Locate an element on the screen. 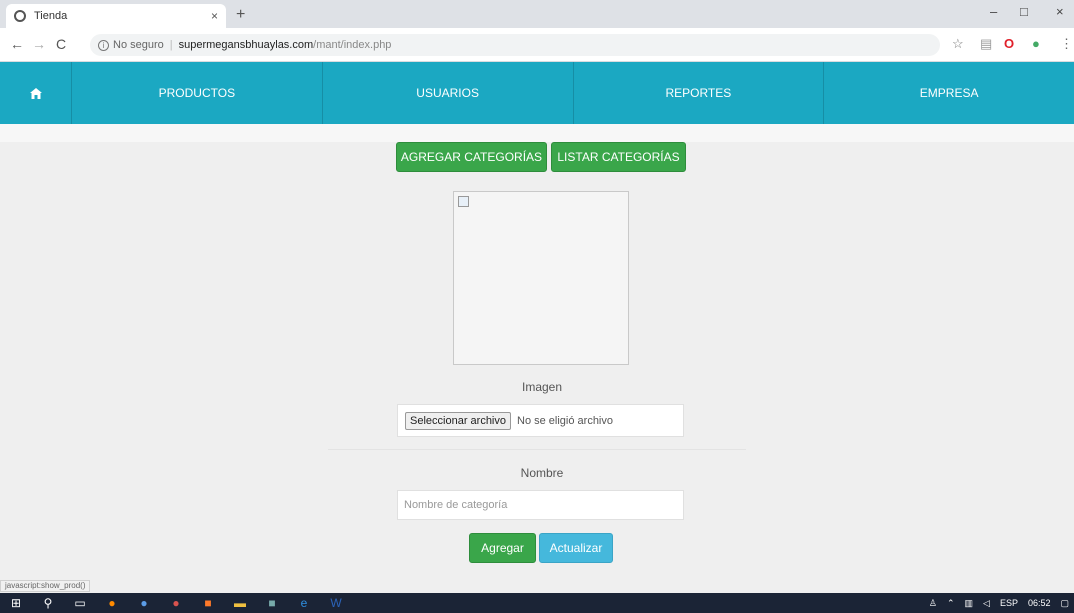 The width and height of the screenshot is (1074, 613). security-label: No seguro is located at coordinates (138, 45).